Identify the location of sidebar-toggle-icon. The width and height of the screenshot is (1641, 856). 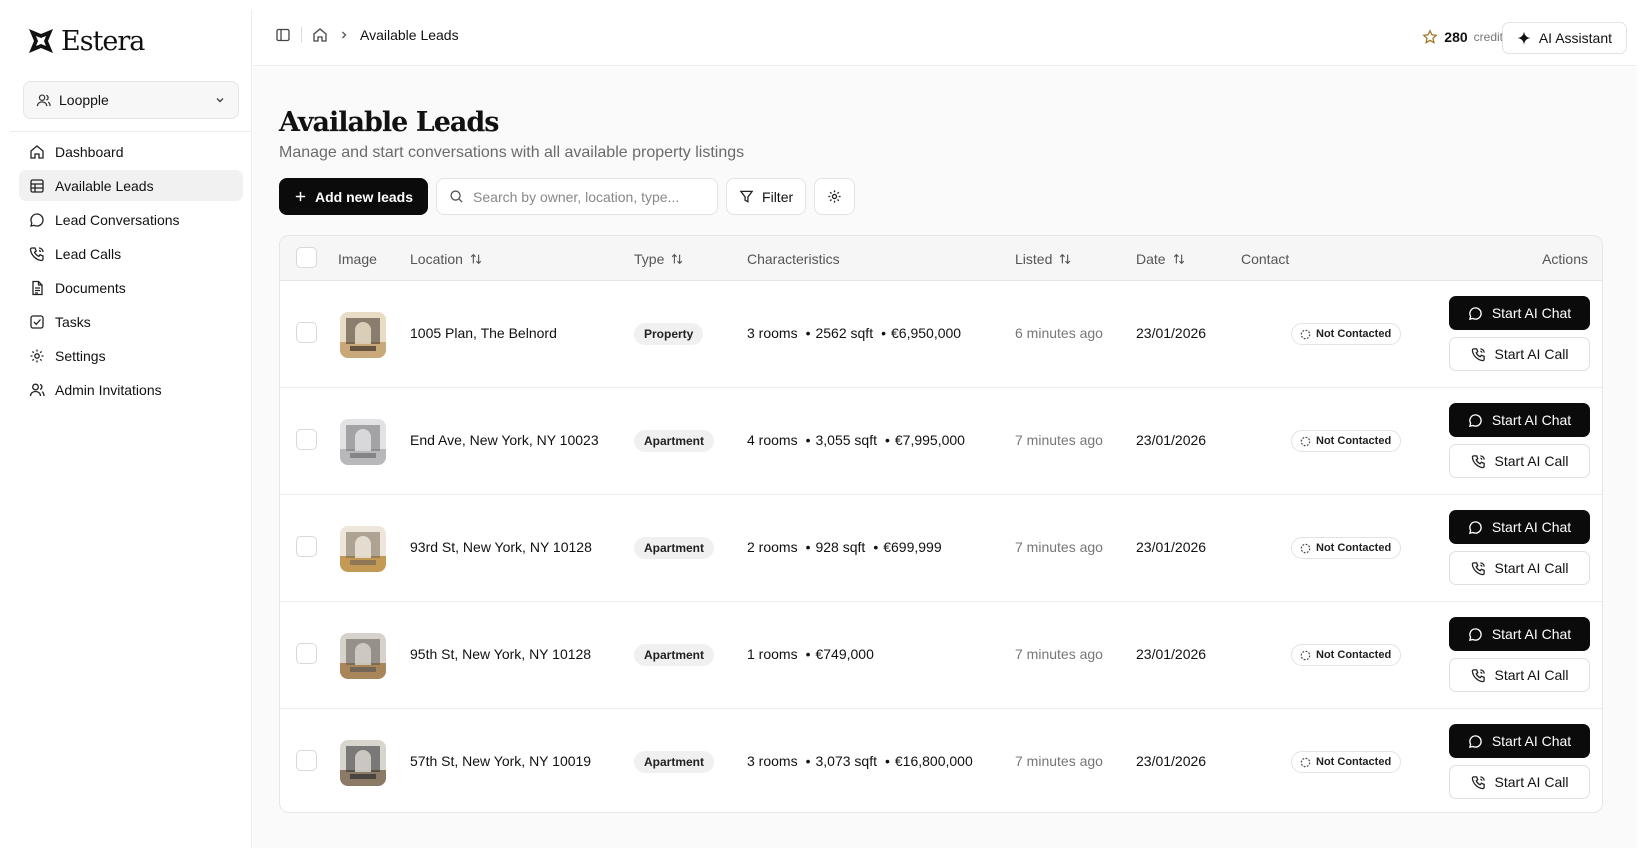
(283, 35).